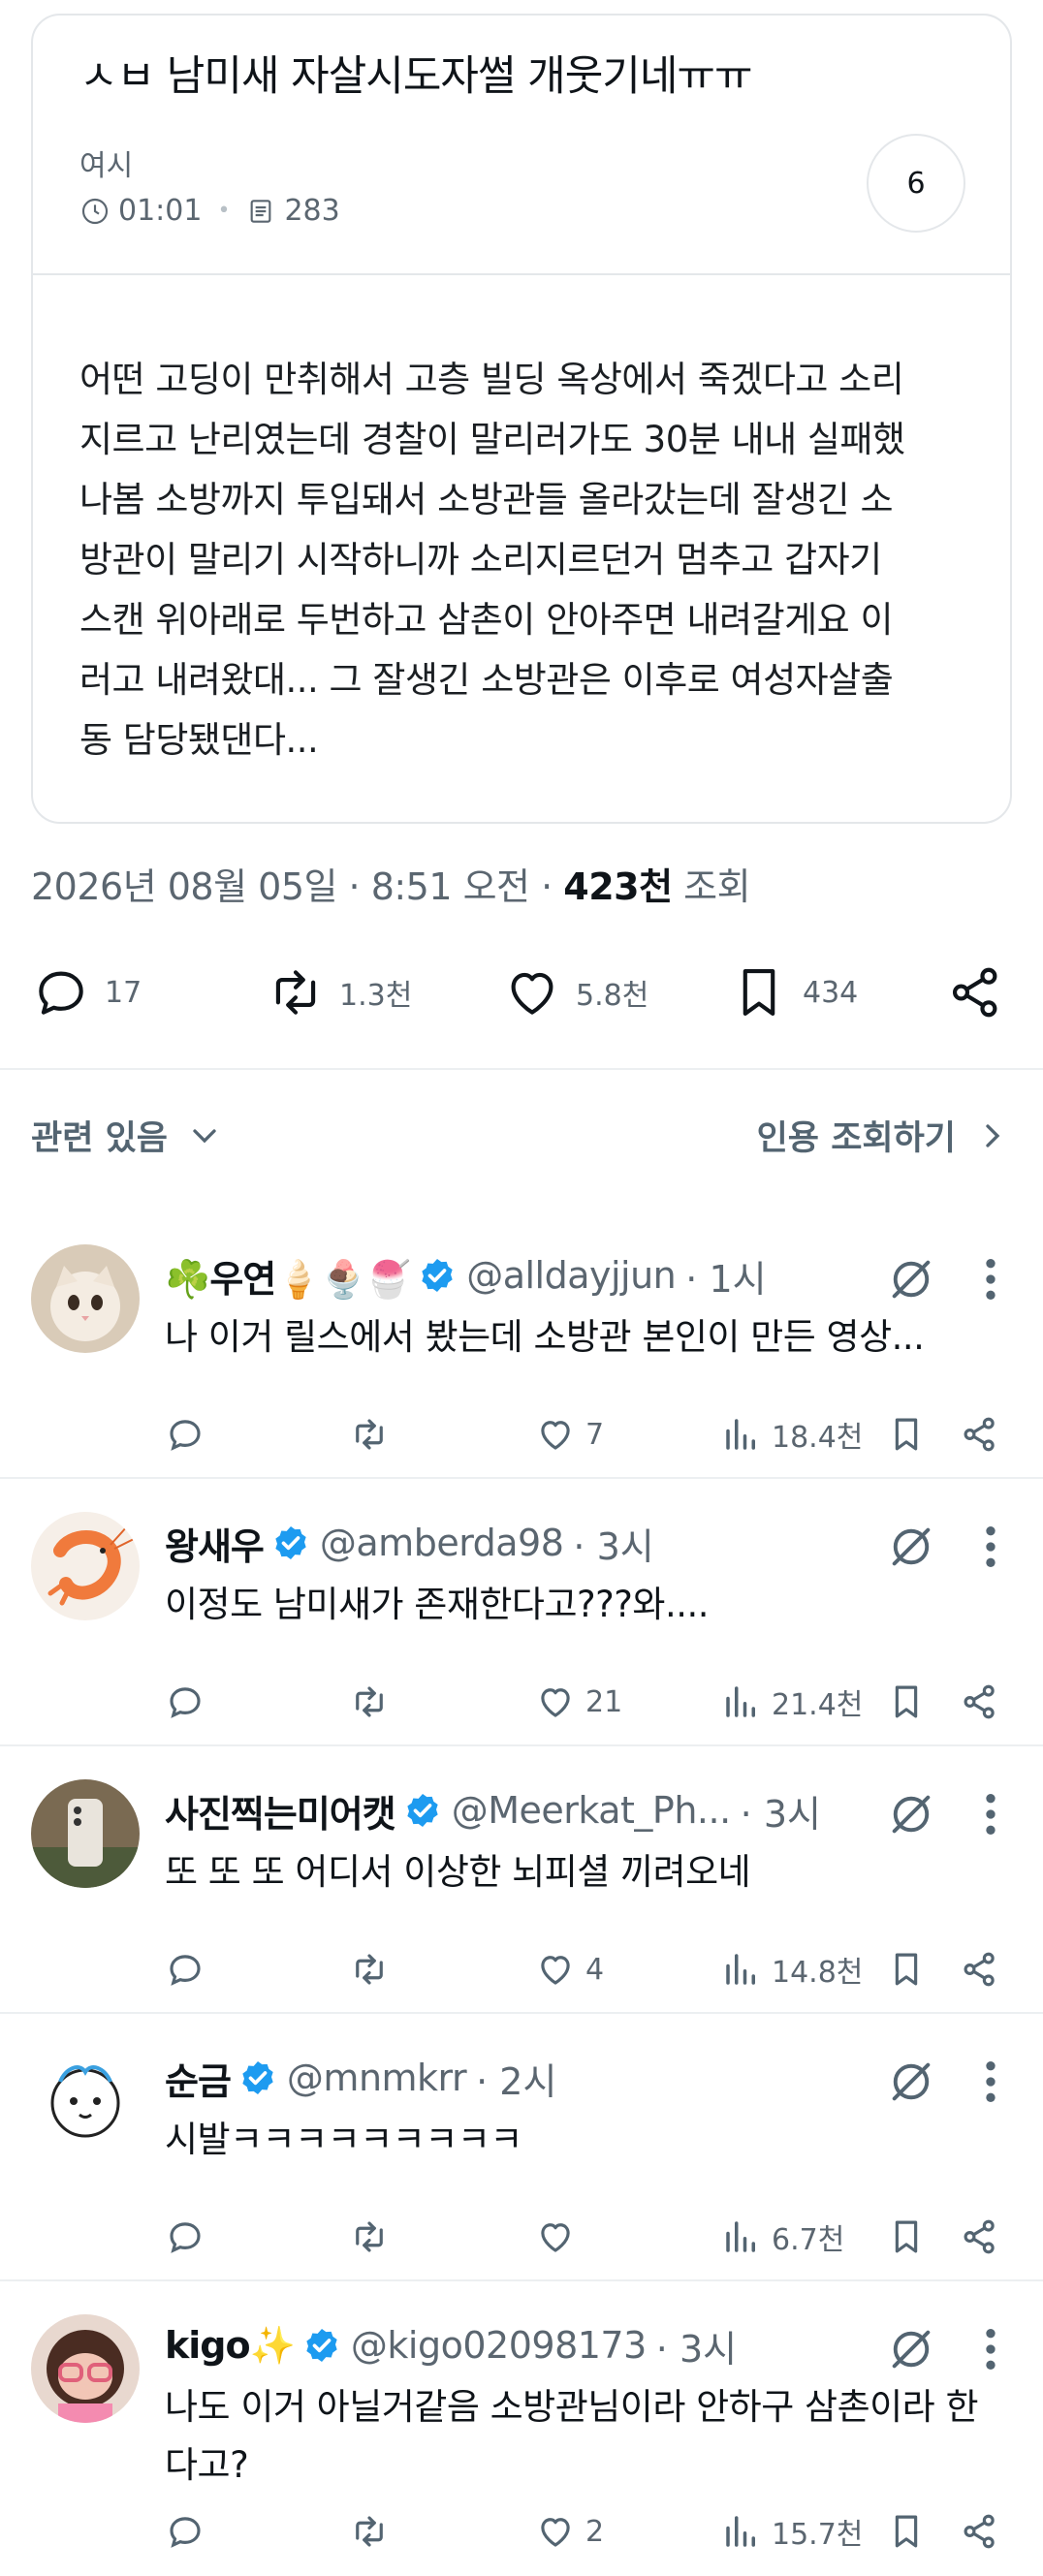  I want to click on views-button: 18.4천, so click(792, 1434).